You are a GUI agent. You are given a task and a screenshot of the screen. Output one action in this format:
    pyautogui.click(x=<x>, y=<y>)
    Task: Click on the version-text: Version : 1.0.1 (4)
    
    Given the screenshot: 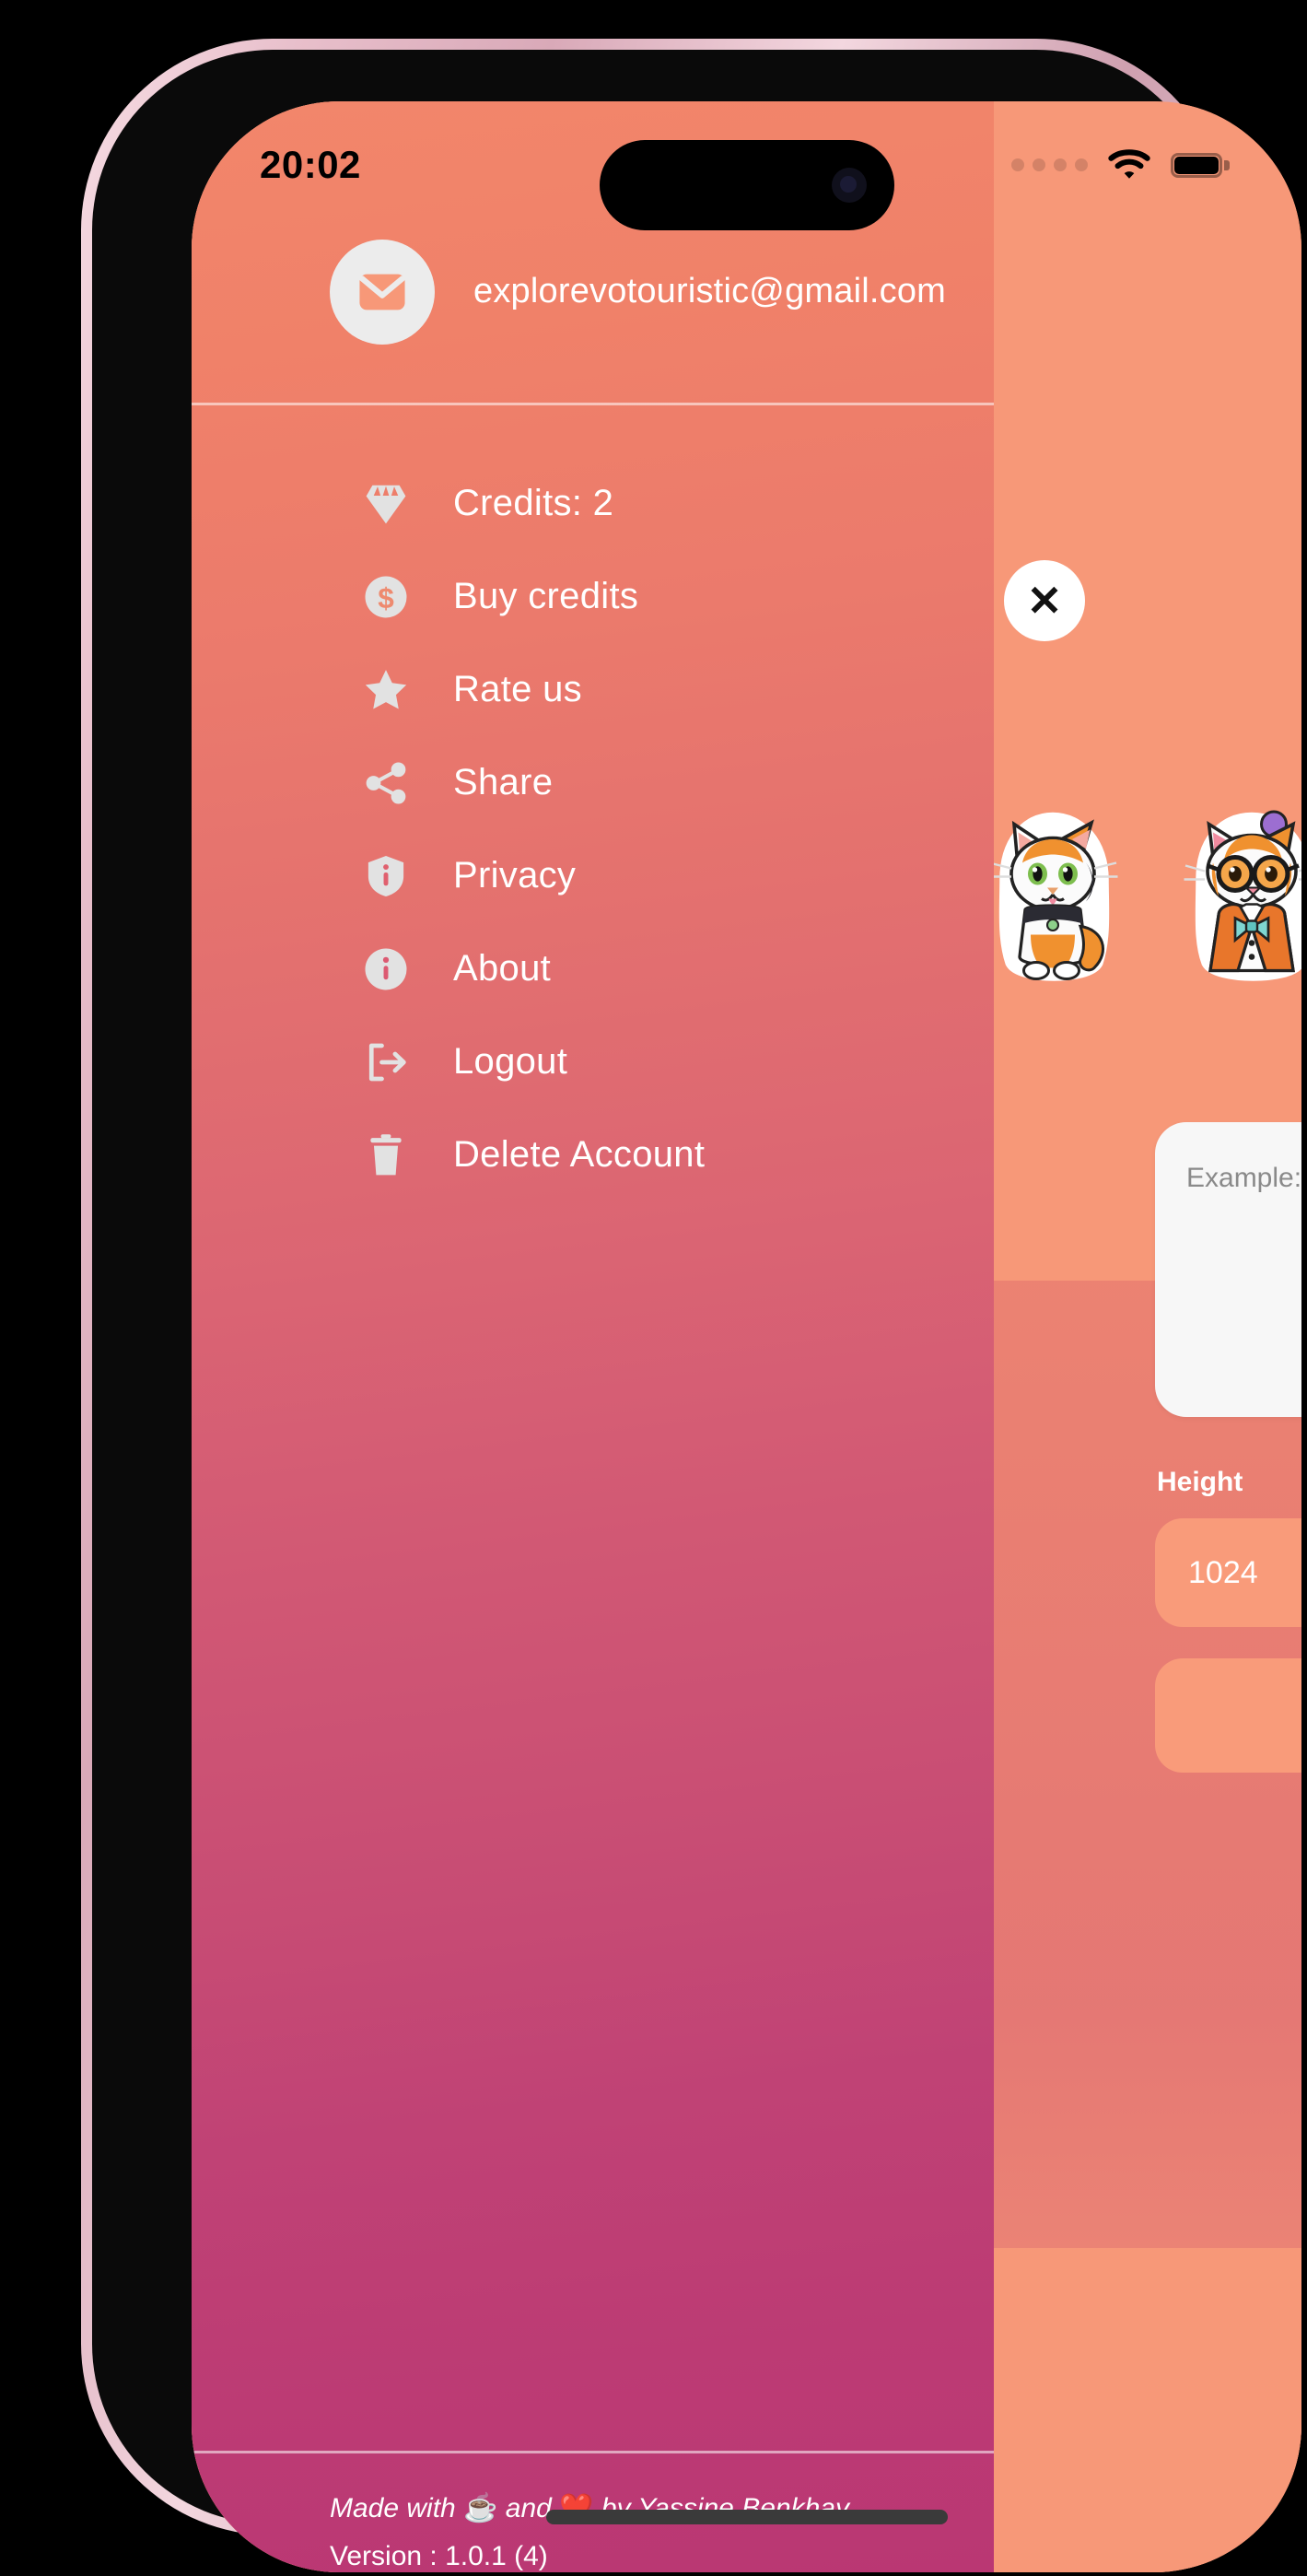 What is the action you would take?
    pyautogui.click(x=439, y=2556)
    